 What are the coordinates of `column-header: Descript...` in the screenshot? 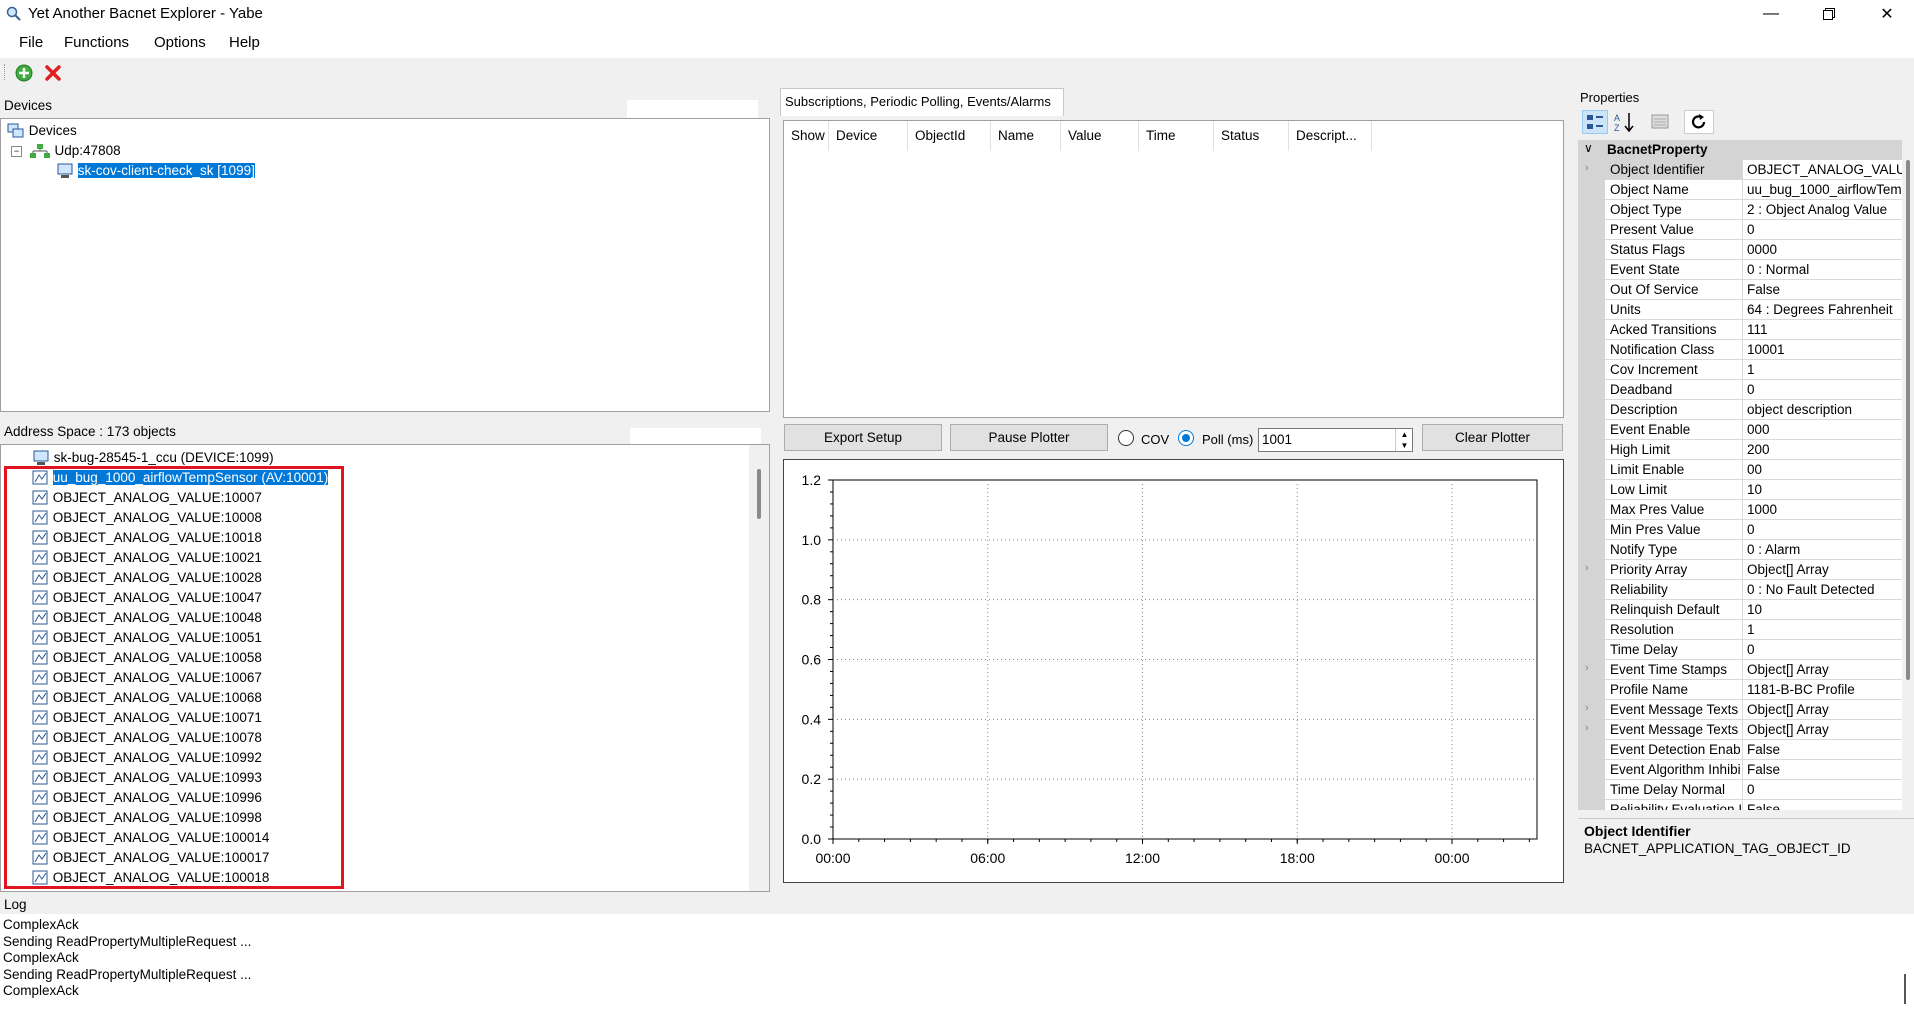 It's located at (1330, 136).